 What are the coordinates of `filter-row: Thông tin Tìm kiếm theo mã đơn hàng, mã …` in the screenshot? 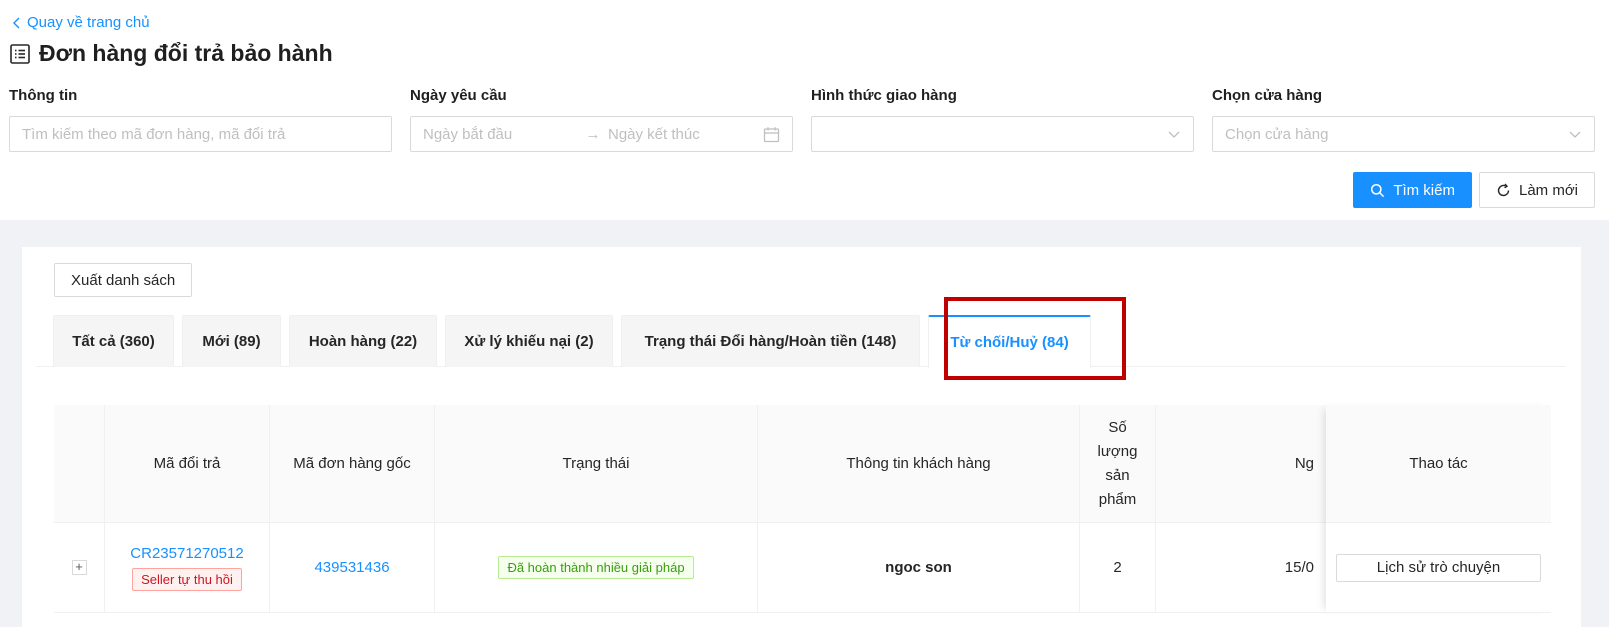 It's located at (802, 119).